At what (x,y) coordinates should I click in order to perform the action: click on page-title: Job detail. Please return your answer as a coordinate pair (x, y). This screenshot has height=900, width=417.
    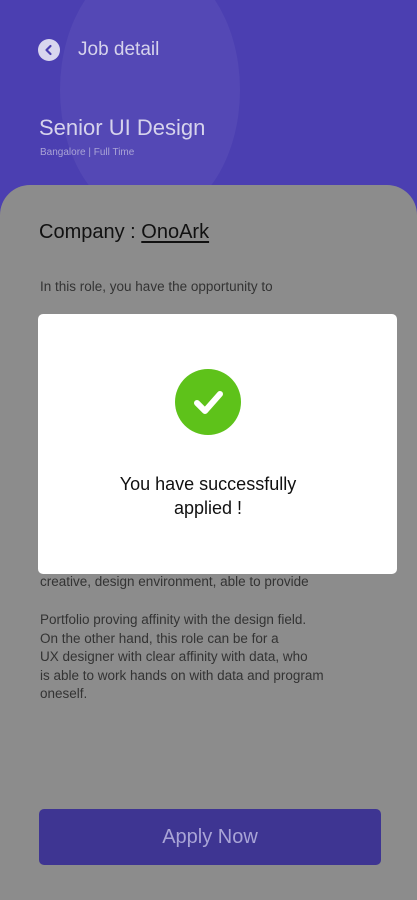
    Looking at the image, I should click on (119, 49).